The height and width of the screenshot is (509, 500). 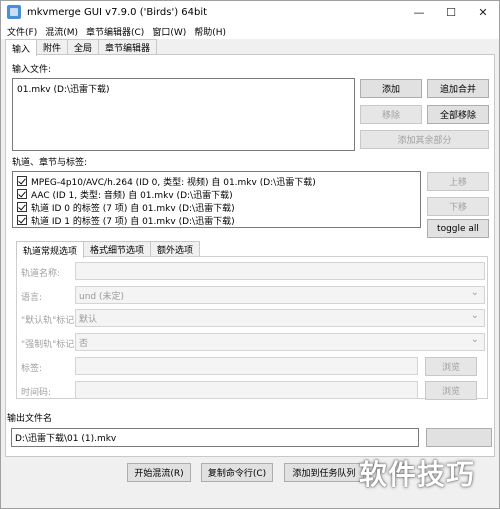 I want to click on main-tabs: 输入 附件 全局 章节编辑器, so click(x=81, y=47).